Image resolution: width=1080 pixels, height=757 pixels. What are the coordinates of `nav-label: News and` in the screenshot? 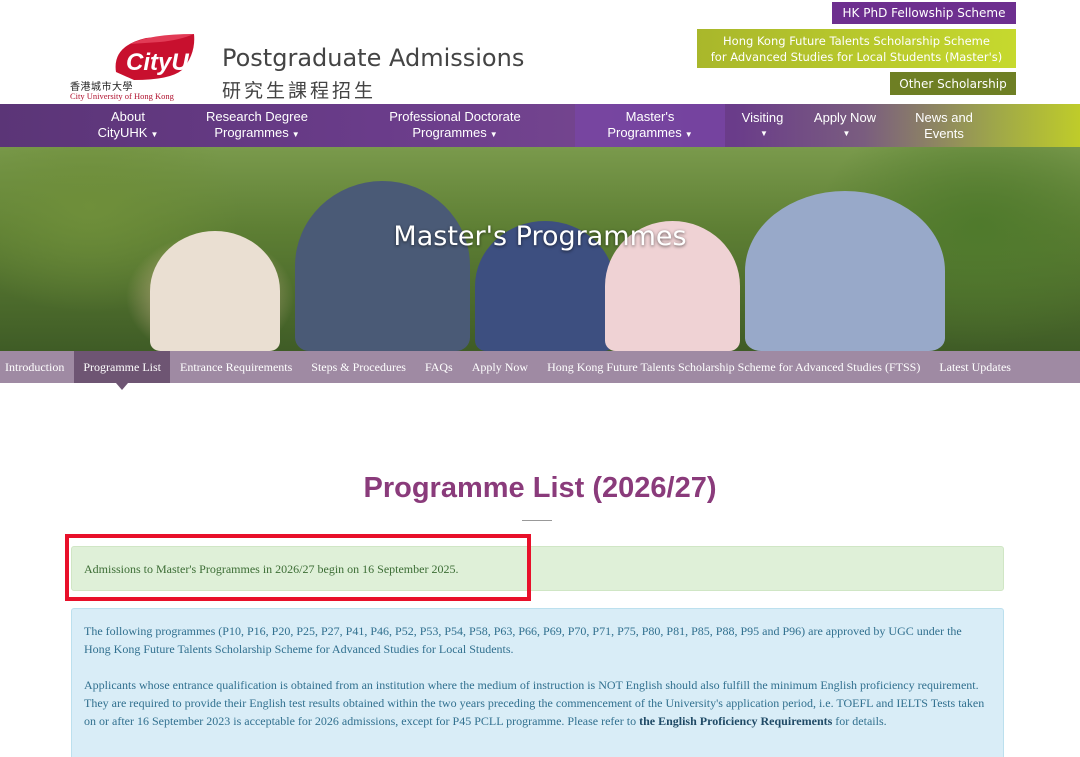 It's located at (944, 117).